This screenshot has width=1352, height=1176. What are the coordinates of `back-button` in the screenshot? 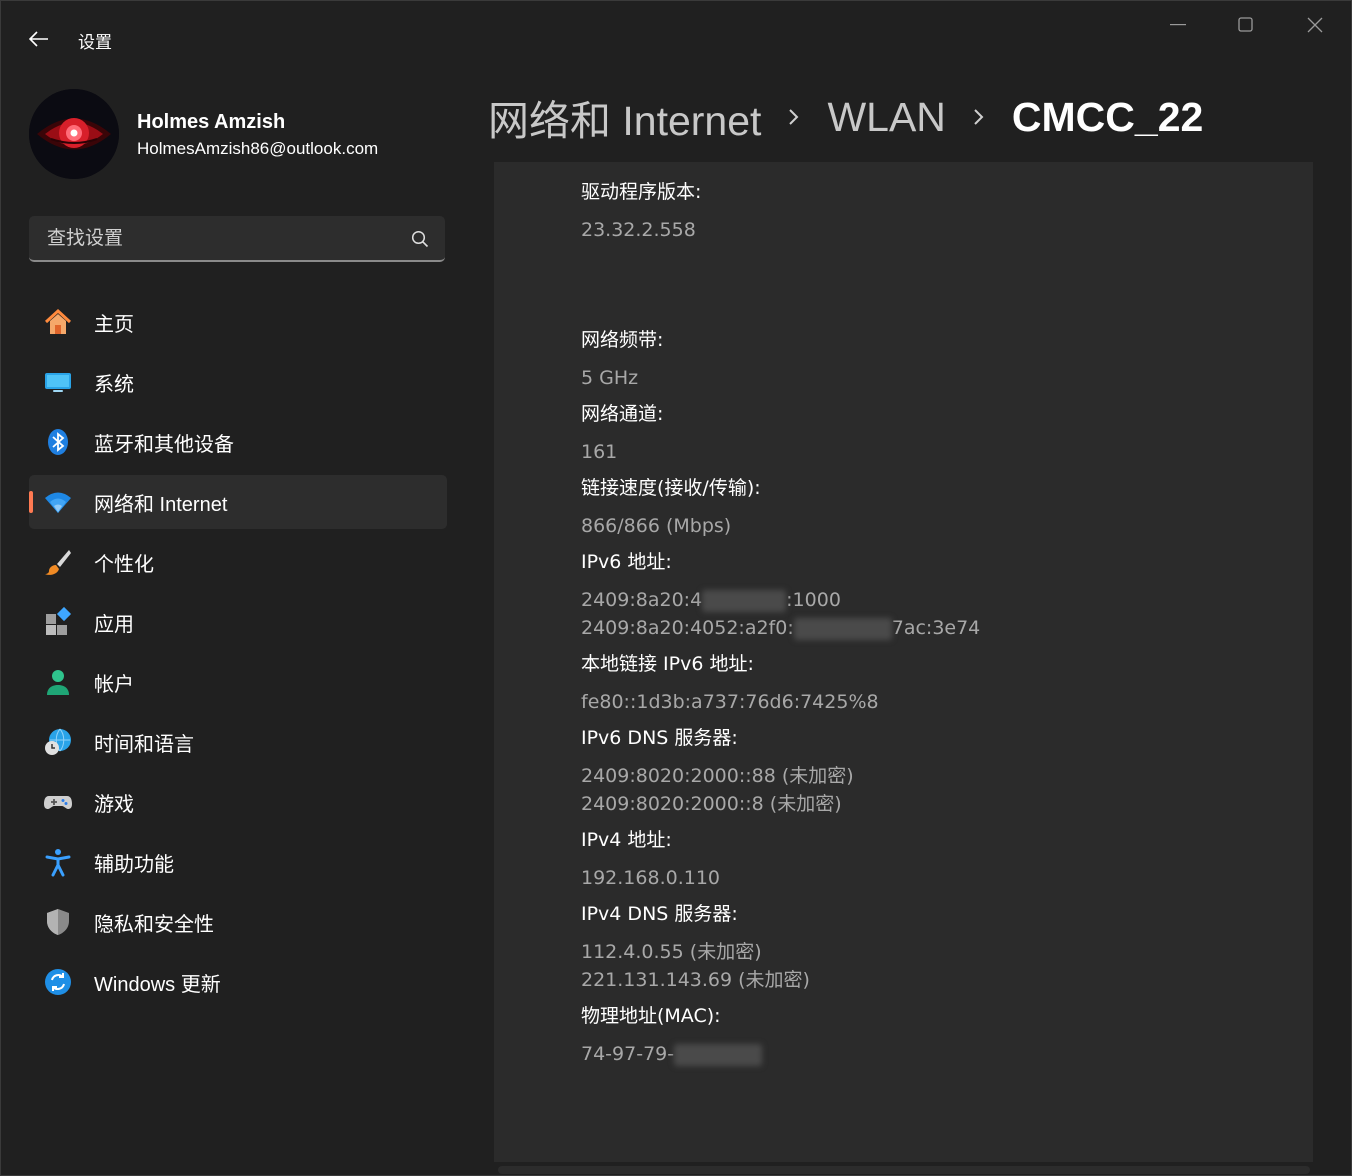 It's located at (39, 39).